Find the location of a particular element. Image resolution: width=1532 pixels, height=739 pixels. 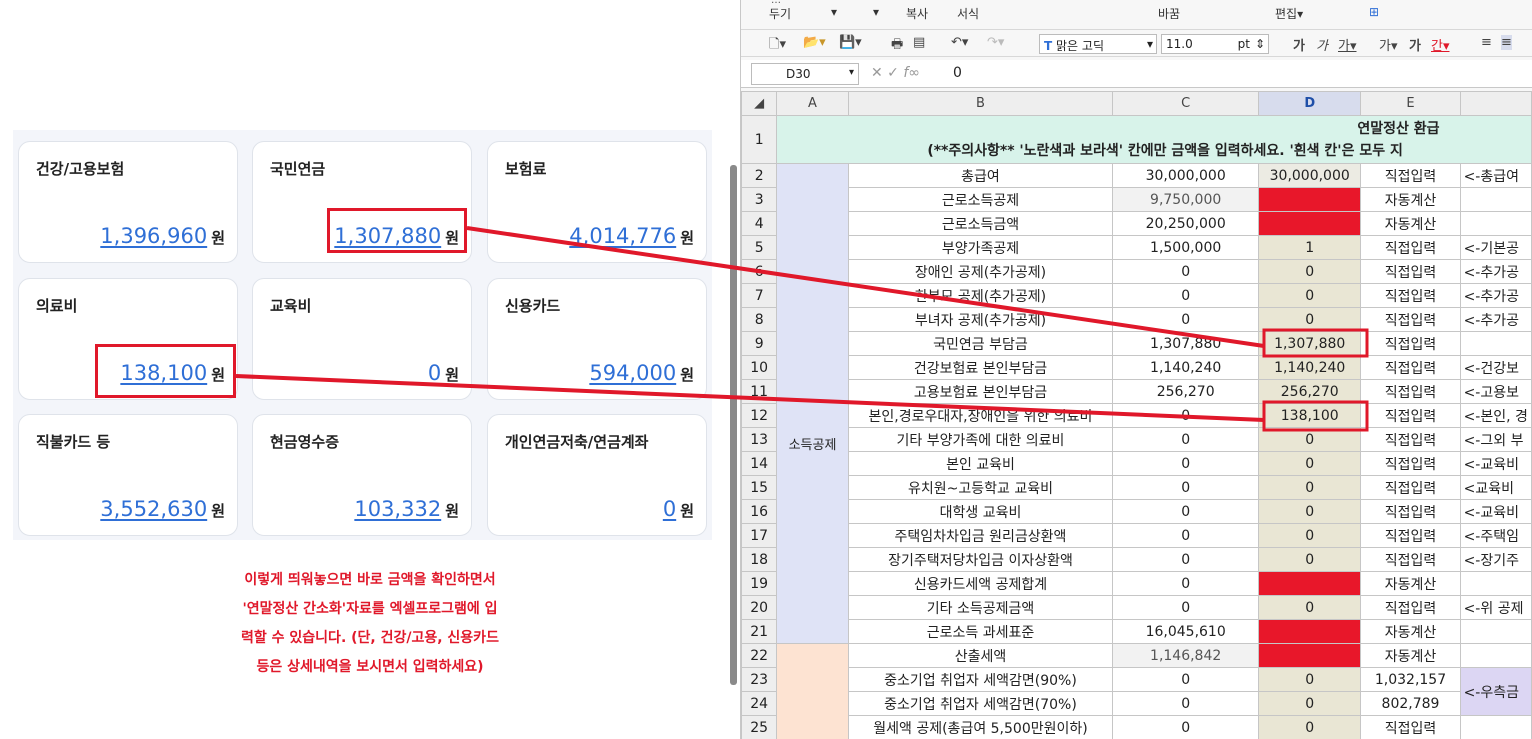

medical-connector-line is located at coordinates (750, 398).